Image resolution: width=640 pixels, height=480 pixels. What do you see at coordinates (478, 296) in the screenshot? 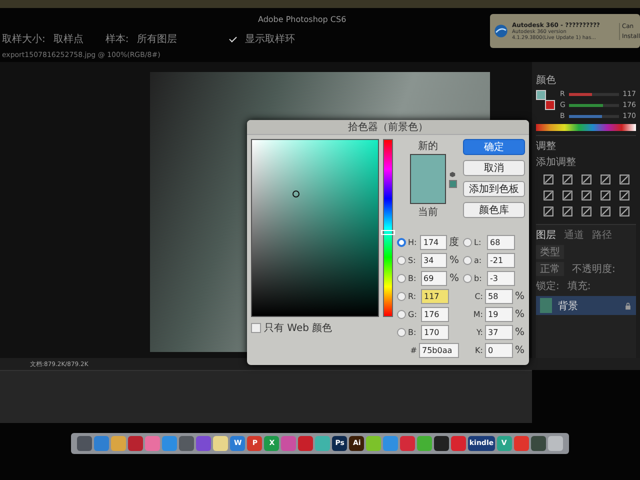
I see `field-label: C:` at bounding box center [478, 296].